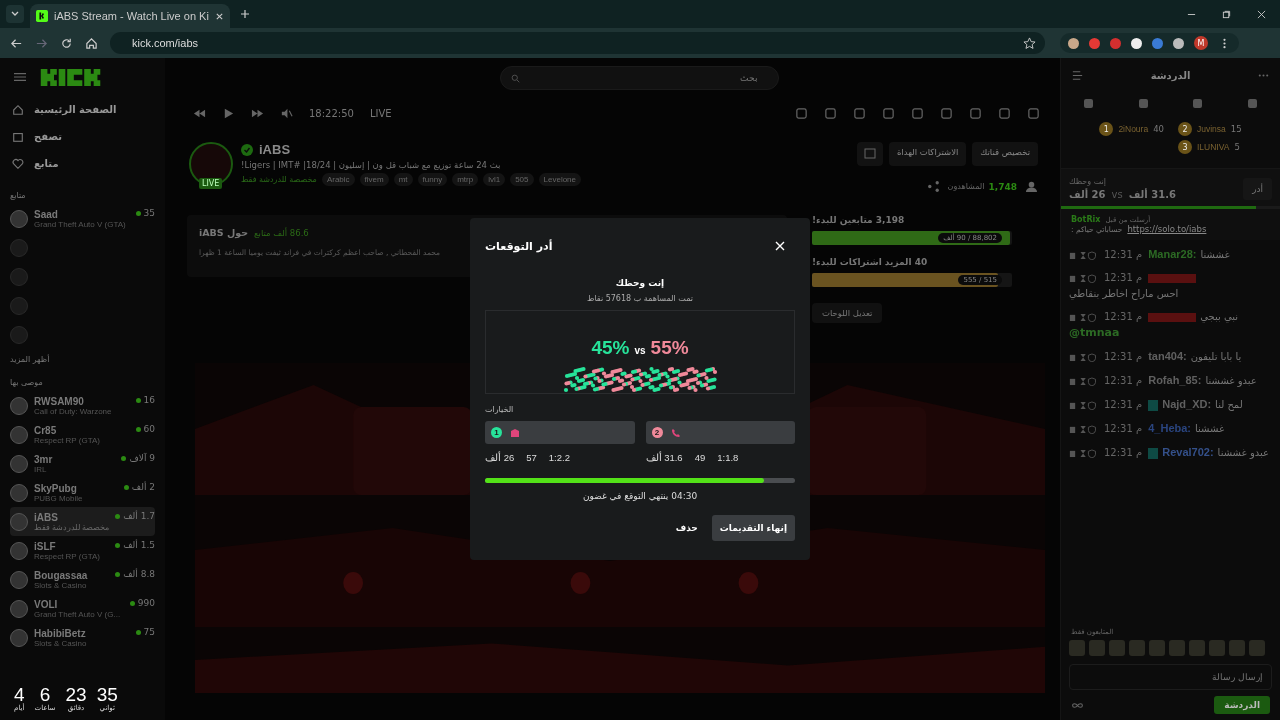 The image size is (1280, 720). What do you see at coordinates (1077, 75) in the screenshot?
I see `collapse-chat-icon` at bounding box center [1077, 75].